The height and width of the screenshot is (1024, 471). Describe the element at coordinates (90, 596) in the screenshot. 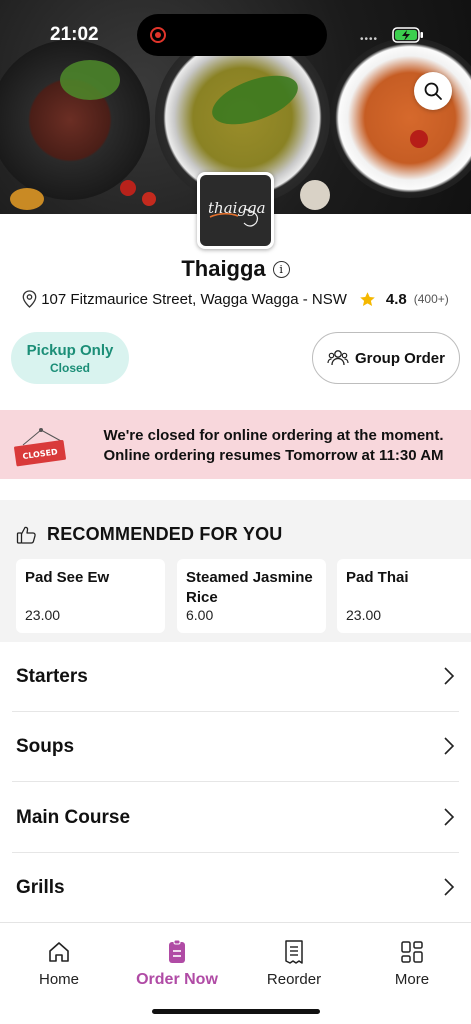

I see `recommended-card: Pad See Ew 23.00` at that location.